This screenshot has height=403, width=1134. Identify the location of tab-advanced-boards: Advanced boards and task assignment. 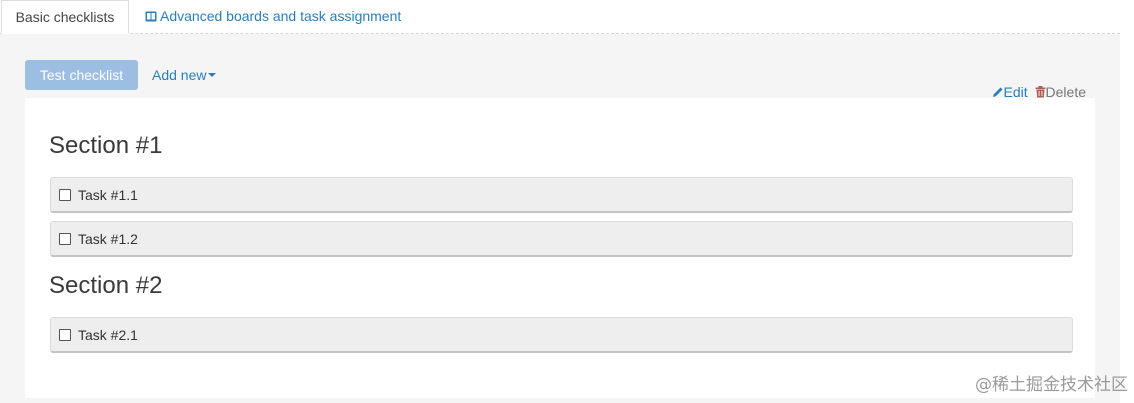
(273, 17).